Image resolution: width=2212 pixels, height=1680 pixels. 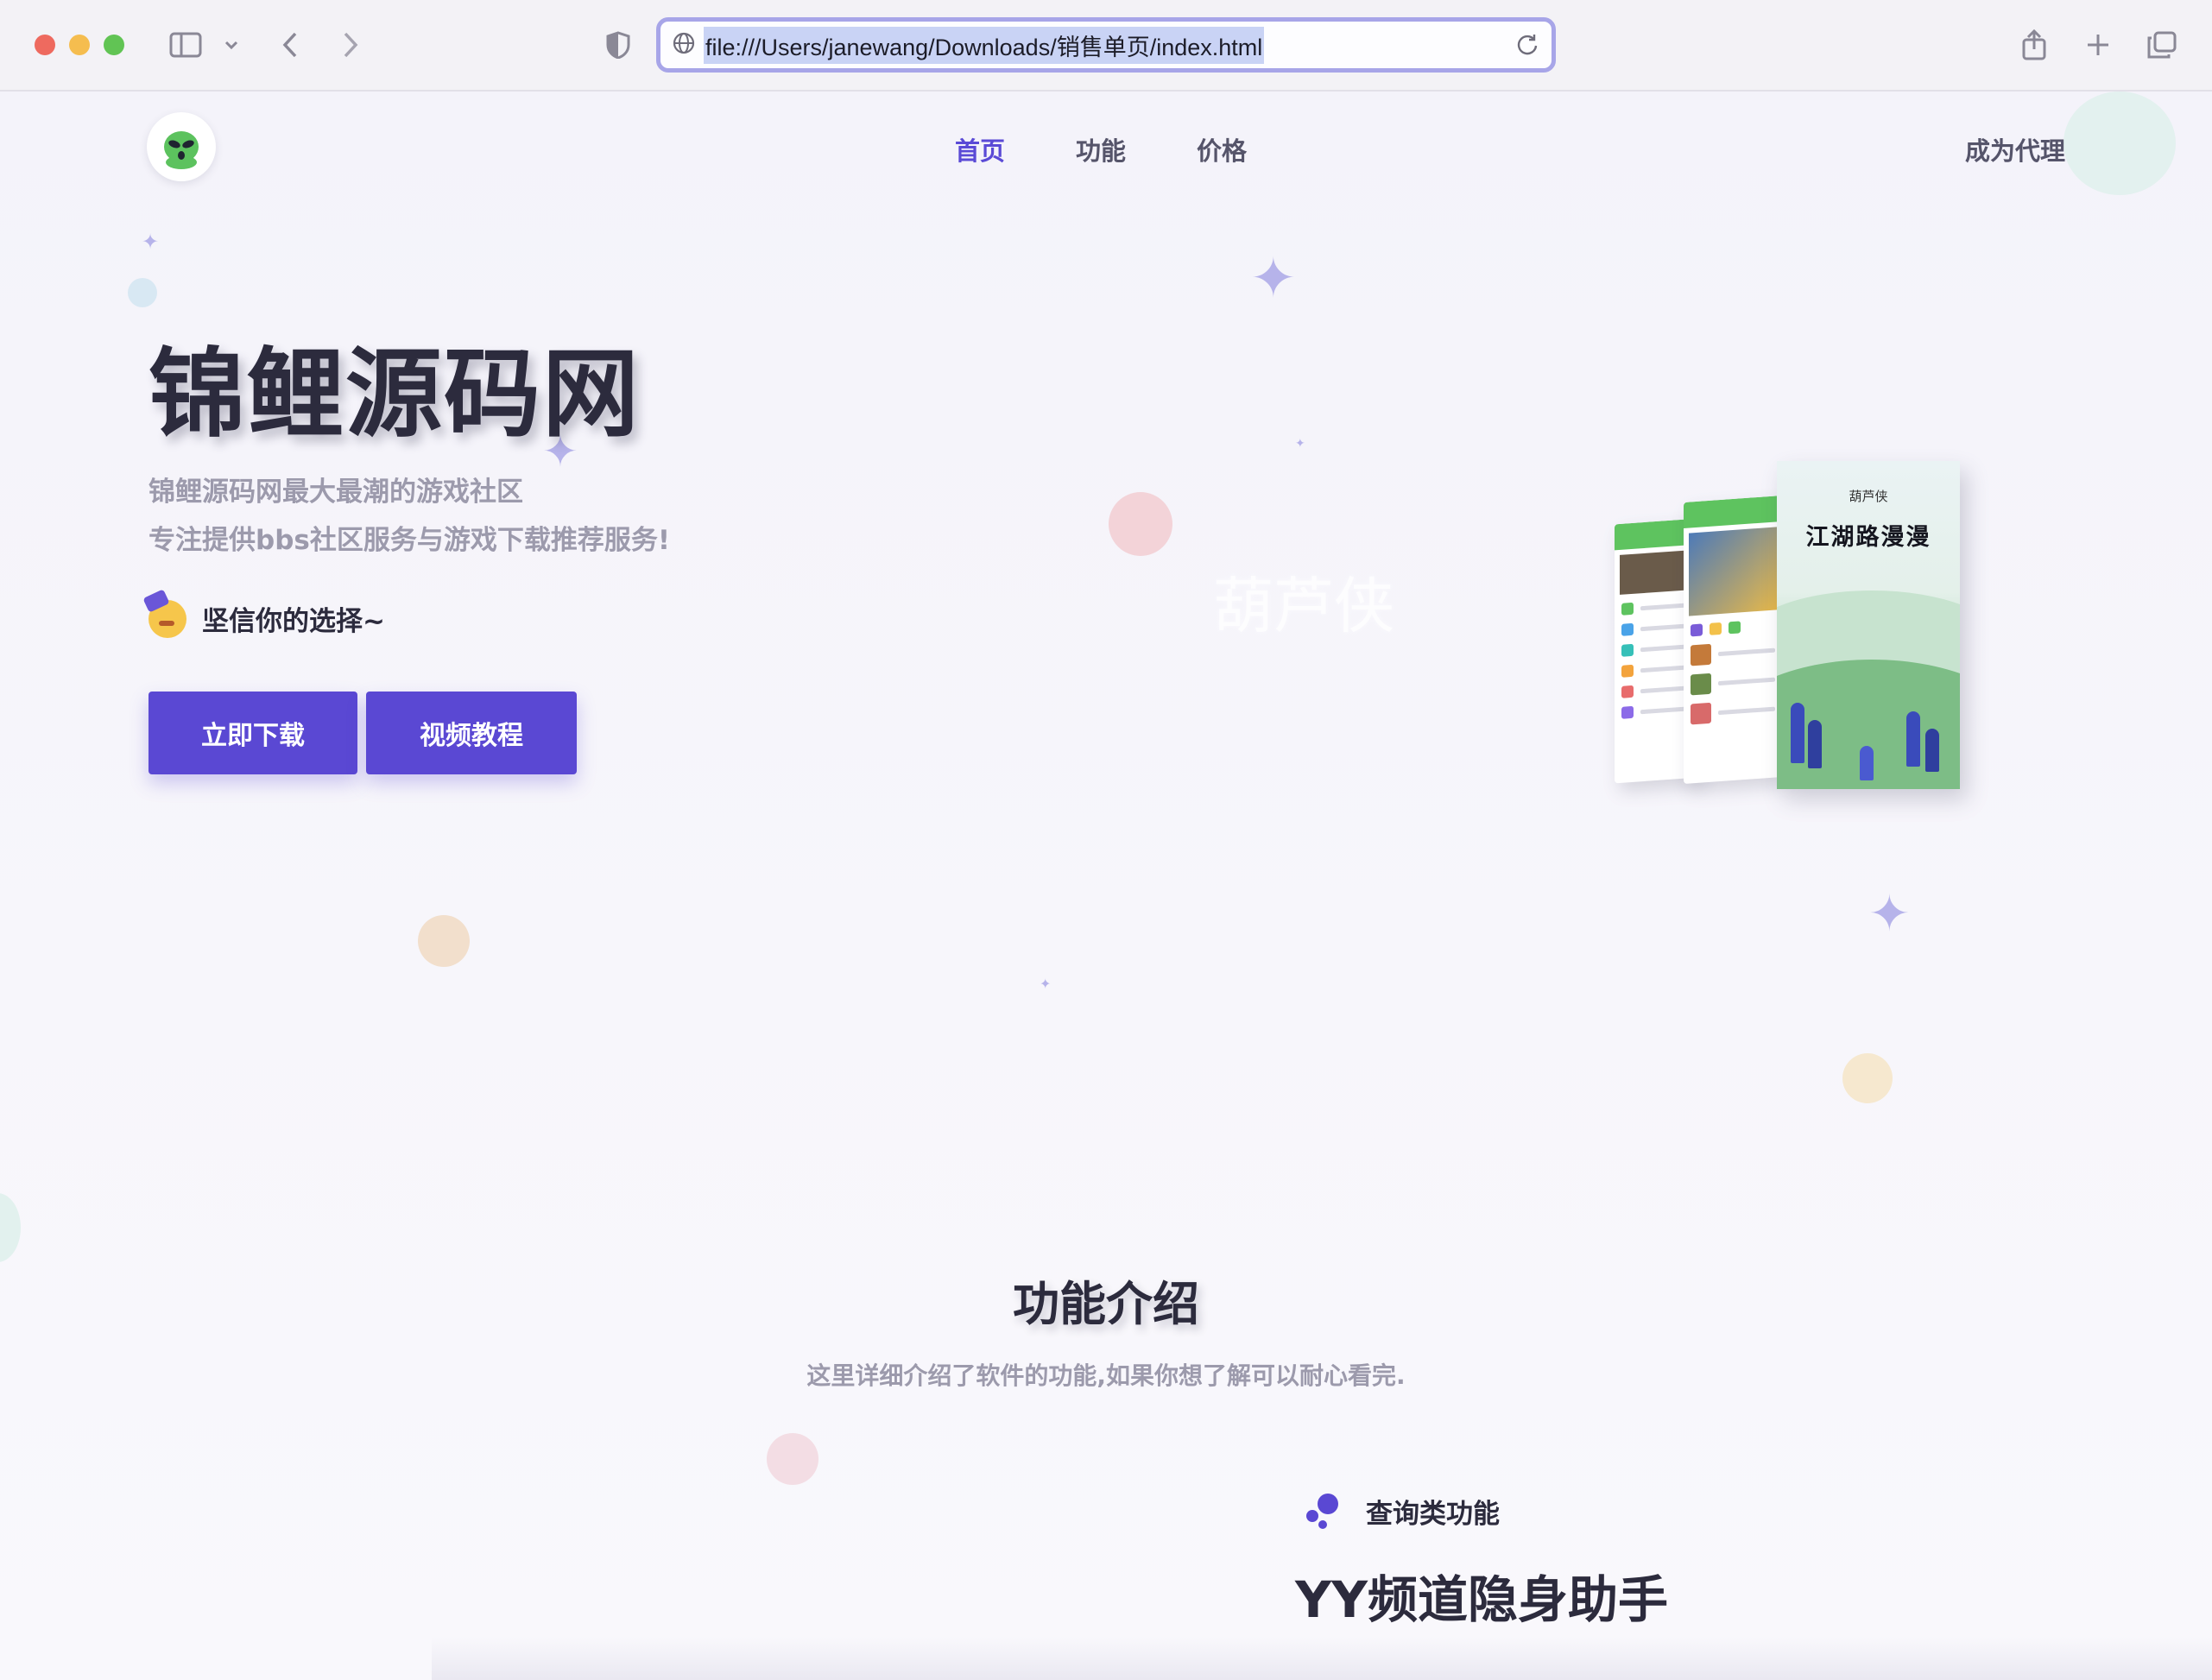 I want to click on nav-pricing: 价格, so click(x=1222, y=149).